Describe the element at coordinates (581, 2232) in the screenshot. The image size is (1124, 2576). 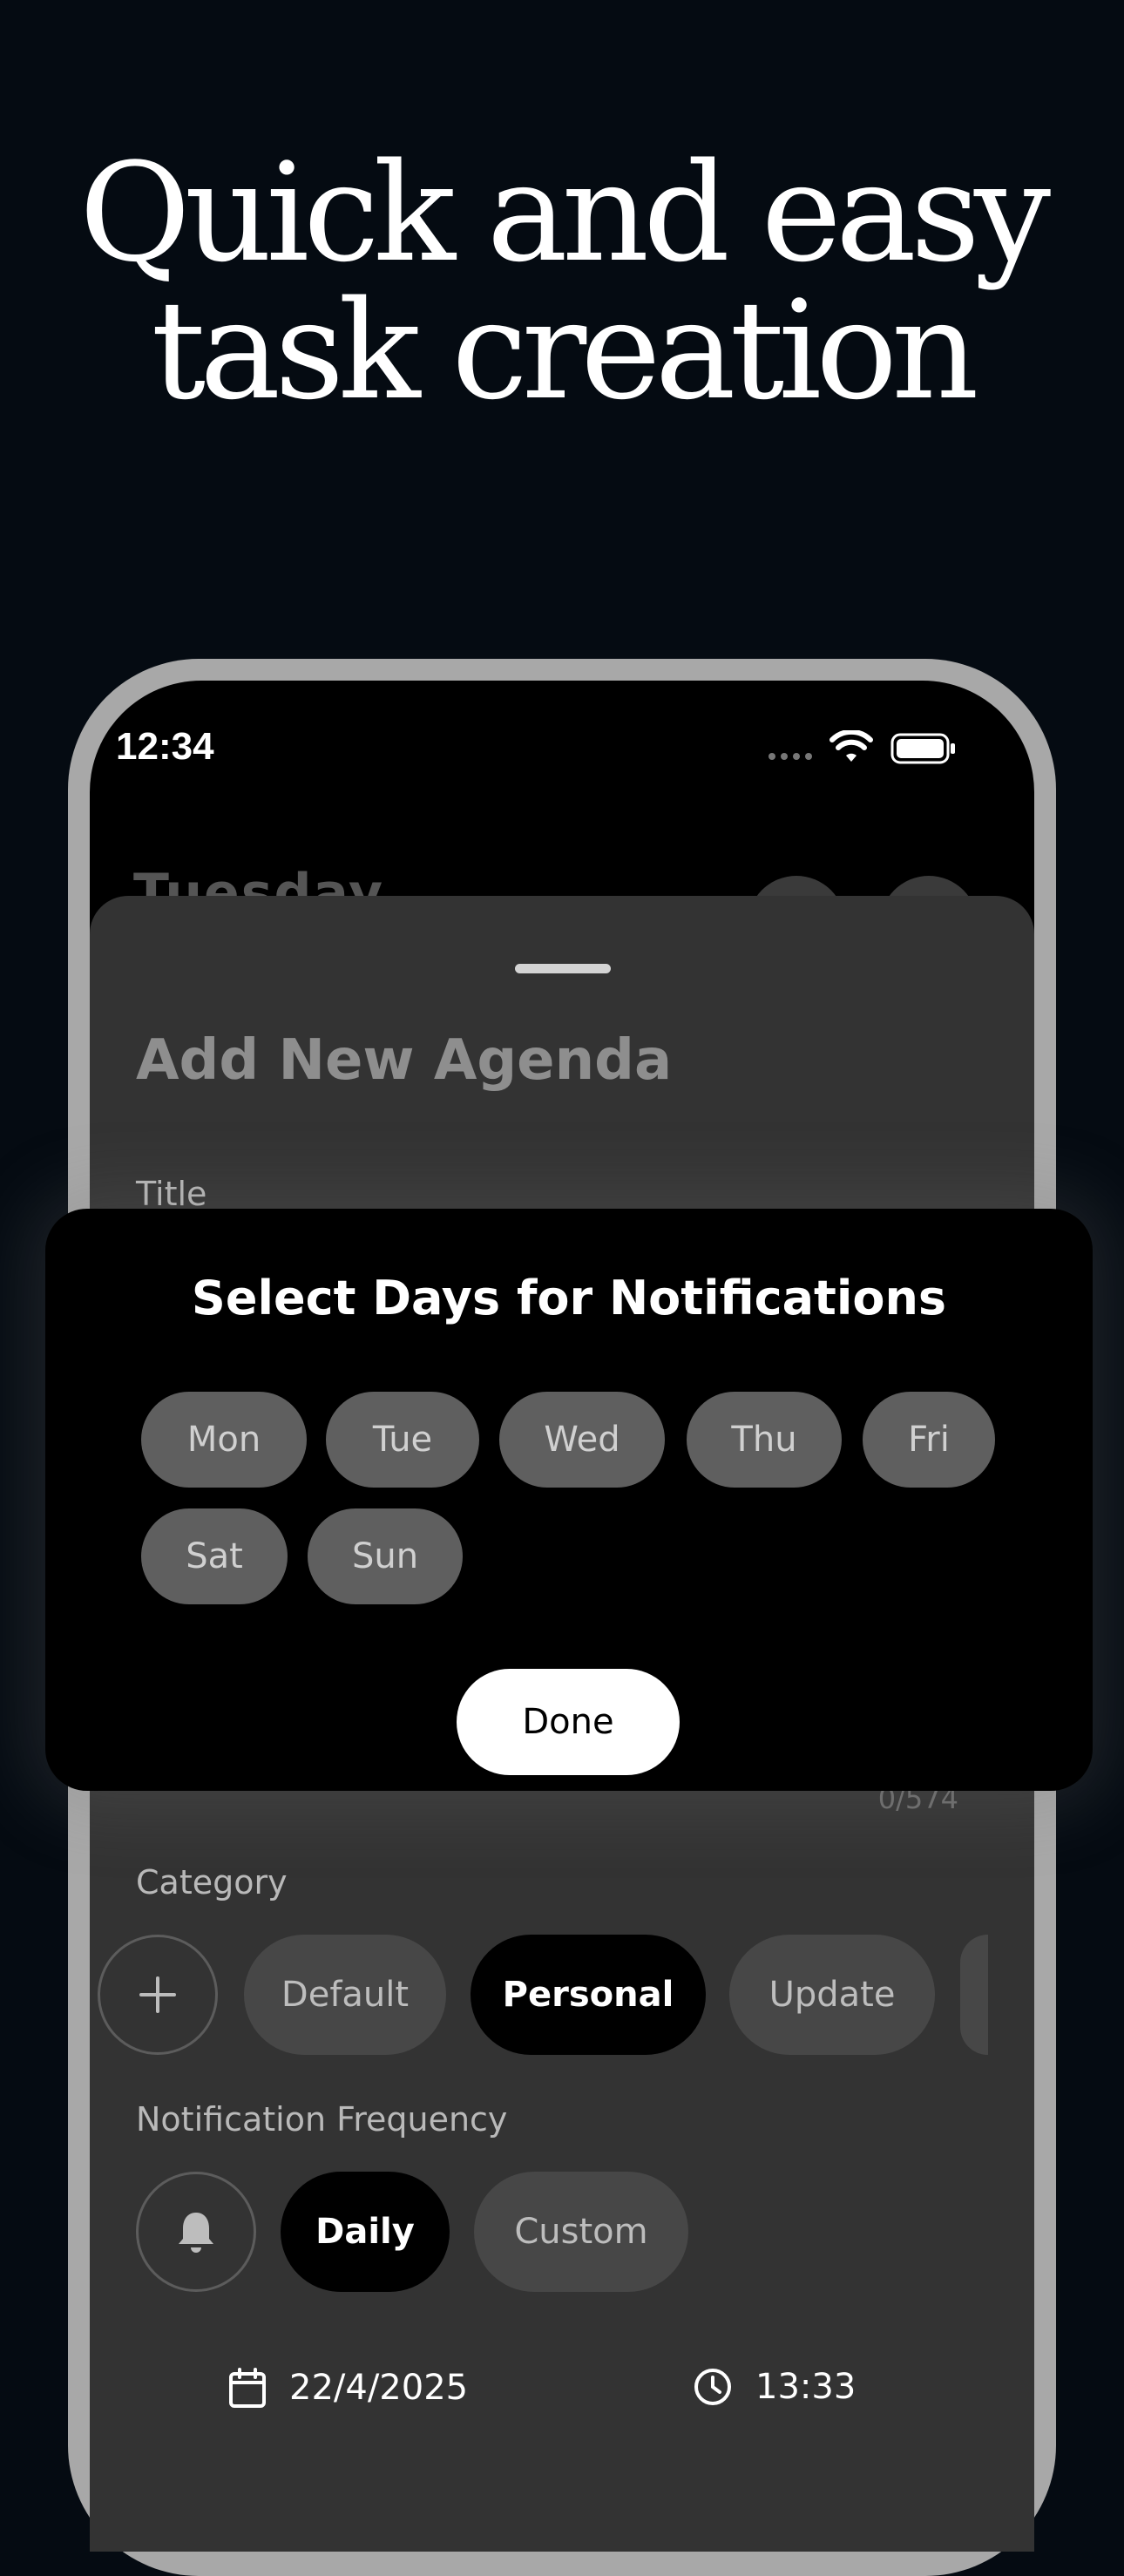
I see `frequency-chip-custom: Custom` at that location.